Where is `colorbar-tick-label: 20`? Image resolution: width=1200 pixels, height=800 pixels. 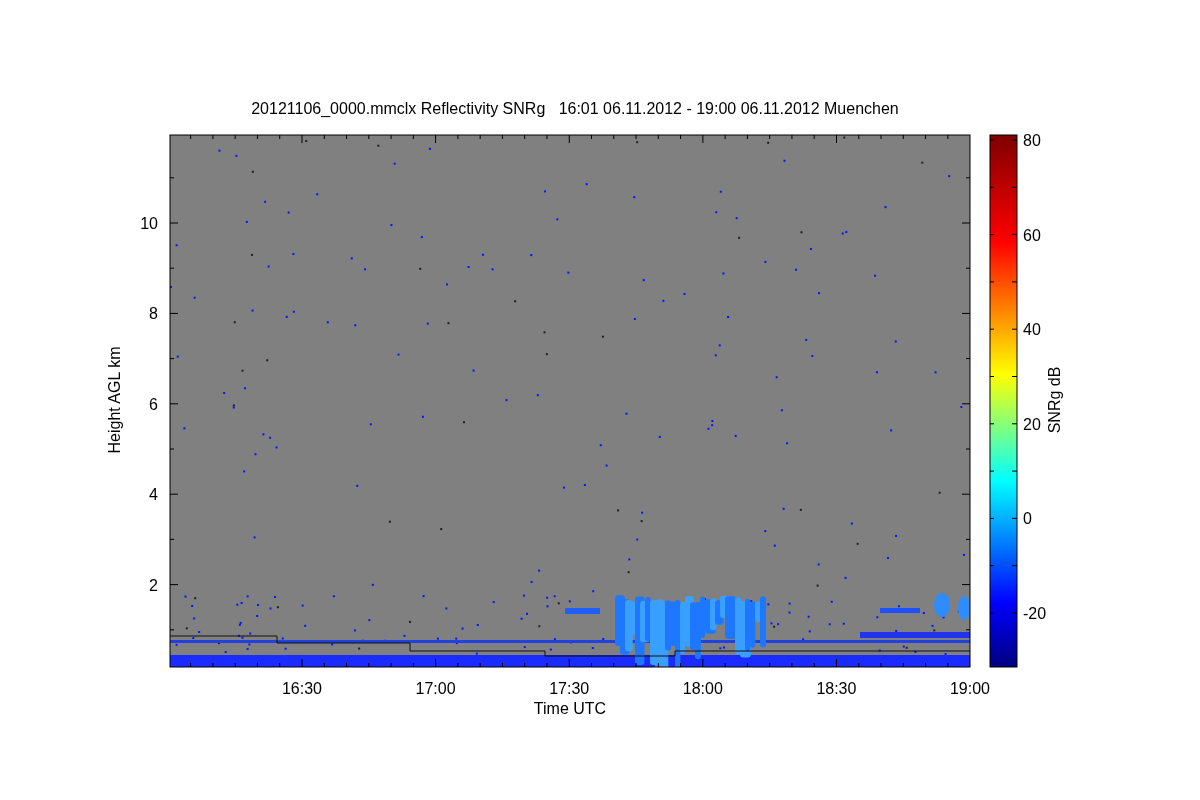 colorbar-tick-label: 20 is located at coordinates (1032, 424).